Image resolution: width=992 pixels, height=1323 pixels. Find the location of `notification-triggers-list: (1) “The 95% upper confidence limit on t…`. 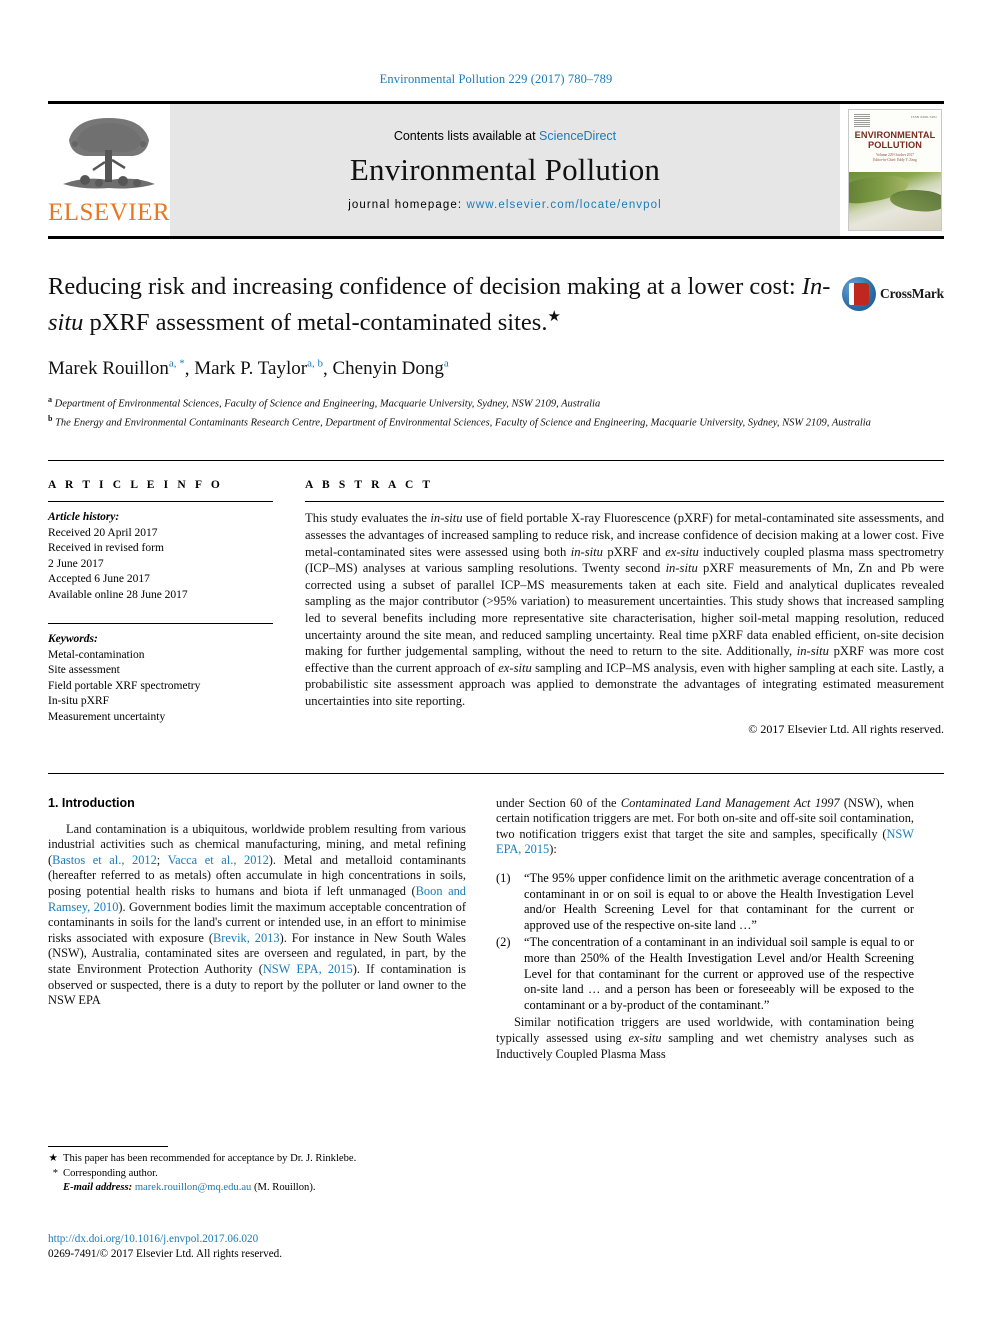

notification-triggers-list: (1) “The 95% upper confidence limit on t… is located at coordinates (705, 942).